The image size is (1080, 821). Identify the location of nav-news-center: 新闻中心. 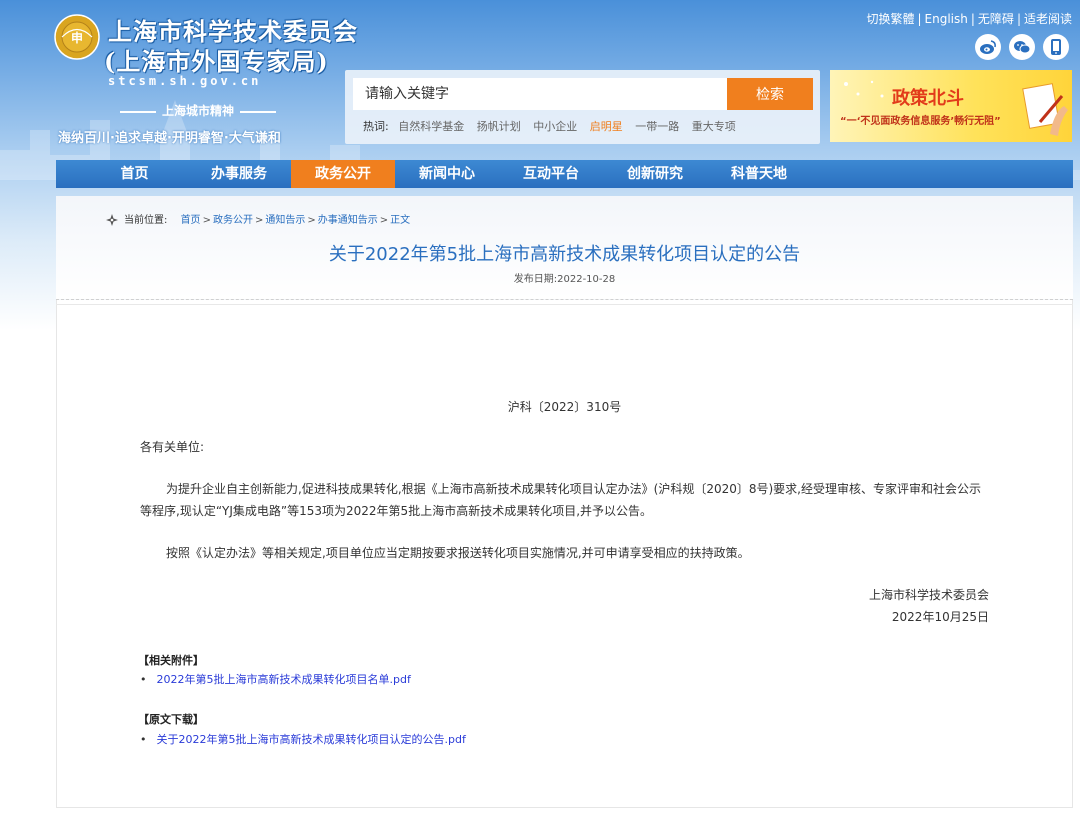
(447, 174).